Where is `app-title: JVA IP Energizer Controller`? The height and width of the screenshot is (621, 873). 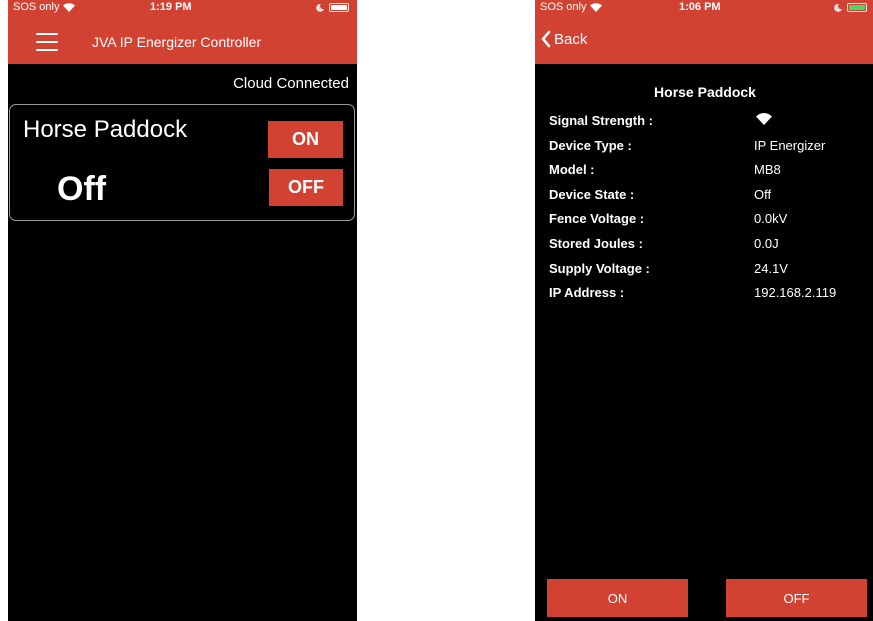
app-title: JVA IP Energizer Controller is located at coordinates (177, 42).